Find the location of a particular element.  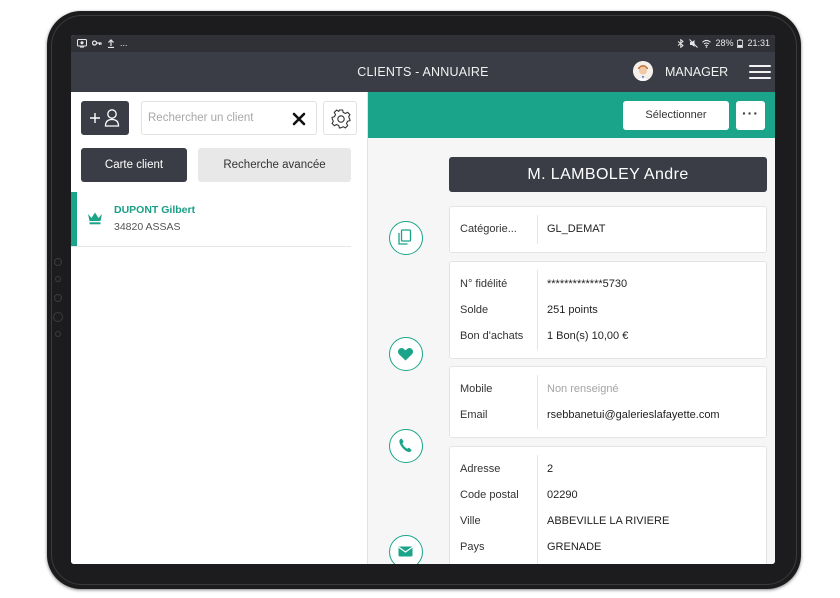

category-card: Catégorie... GL_DEMAT is located at coordinates (608, 229).